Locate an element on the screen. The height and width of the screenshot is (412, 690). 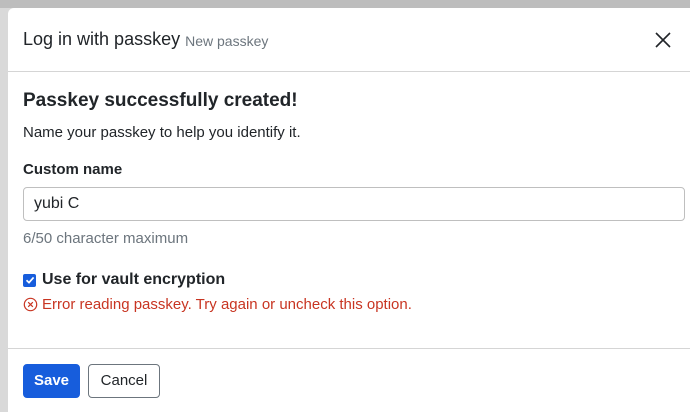
close-icon is located at coordinates (663, 39).